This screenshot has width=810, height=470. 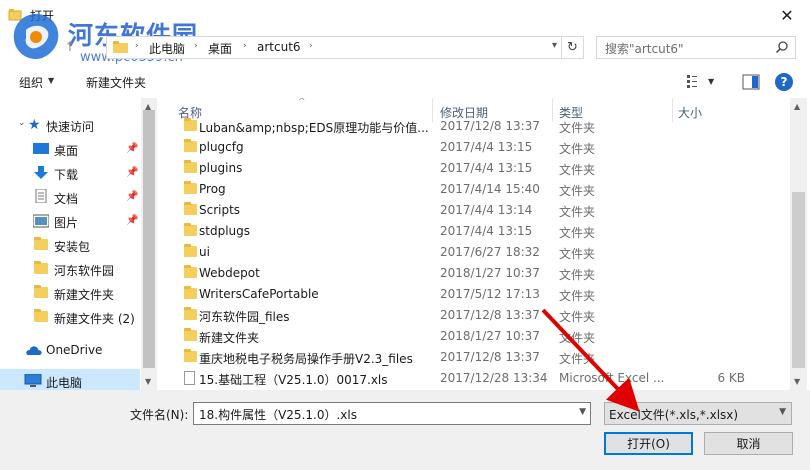 I want to click on file-date: 2017/4/4 13:14, so click(x=486, y=210).